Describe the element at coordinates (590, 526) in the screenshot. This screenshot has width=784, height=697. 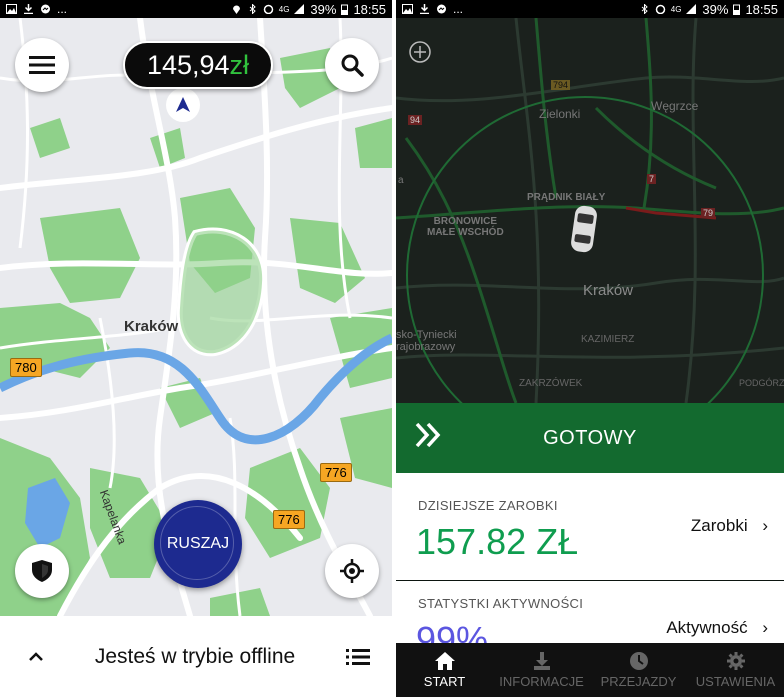
I see `earnings-card: DZISIEJSZE ZAROBKI 157.82 ZŁ Zarobki ›` at that location.